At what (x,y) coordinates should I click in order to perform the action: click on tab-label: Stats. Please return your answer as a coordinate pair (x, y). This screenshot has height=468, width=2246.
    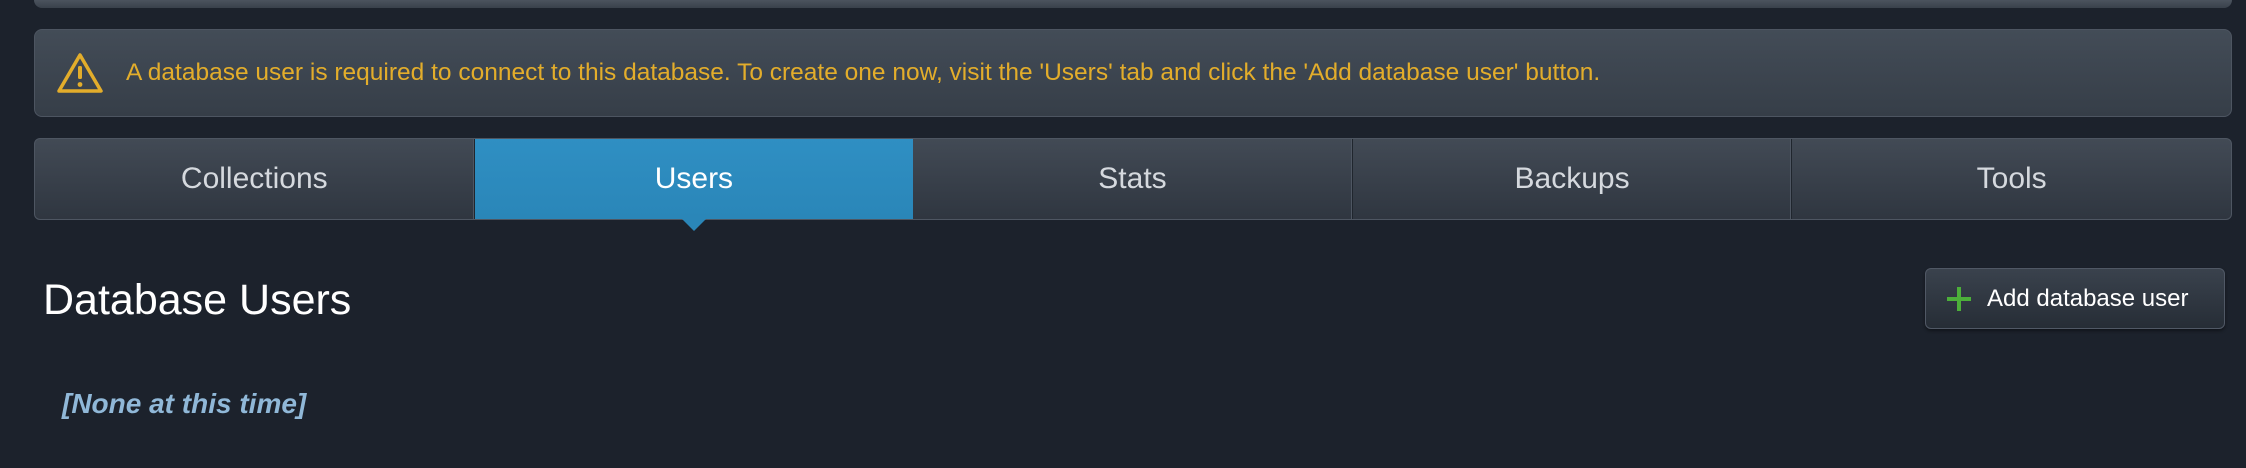
    Looking at the image, I should click on (1132, 178).